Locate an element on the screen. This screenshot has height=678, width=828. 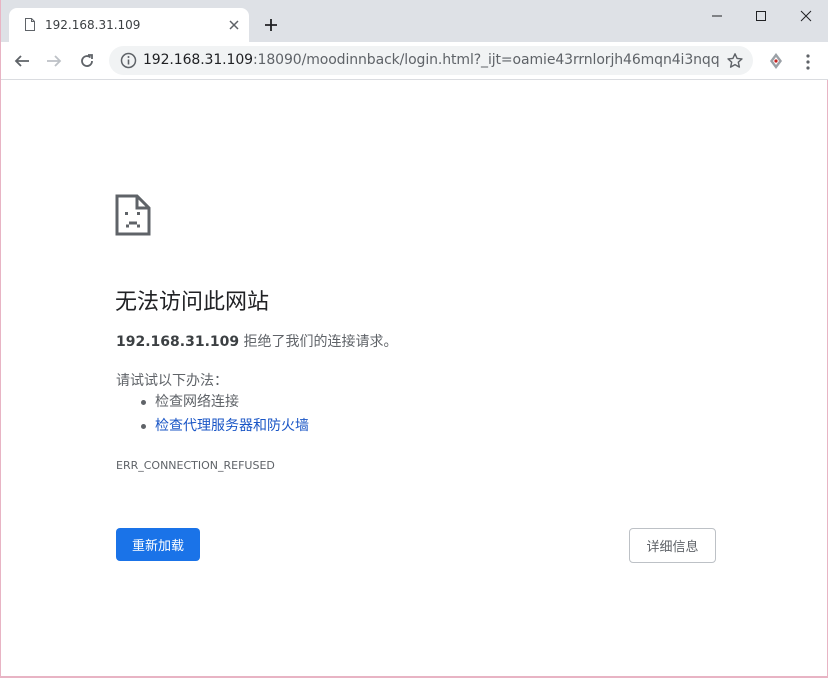
new-tab-icon is located at coordinates (271, 25).